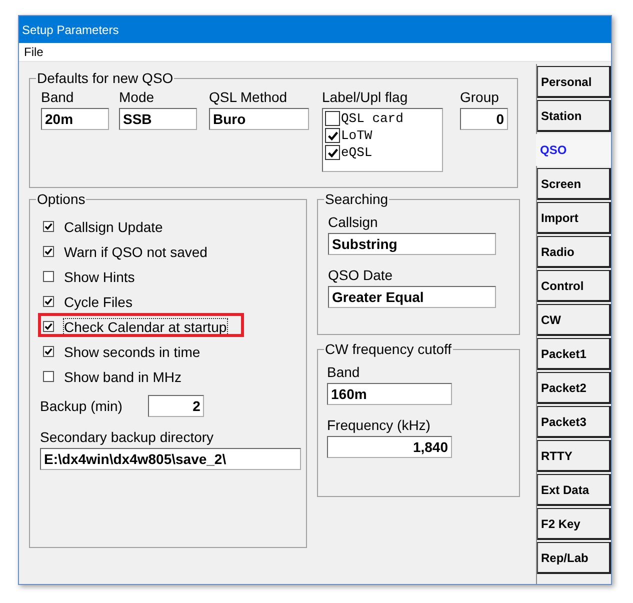  What do you see at coordinates (353, 222) in the screenshot?
I see `field-label: Callsign` at bounding box center [353, 222].